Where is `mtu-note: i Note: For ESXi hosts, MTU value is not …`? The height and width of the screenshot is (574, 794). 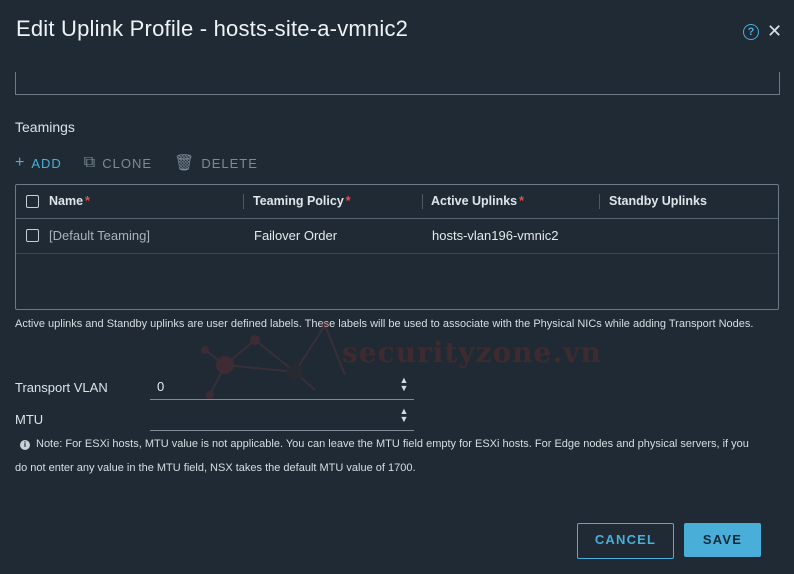
mtu-note: i Note: For ESXi hosts, MTU value is not … is located at coordinates (385, 456).